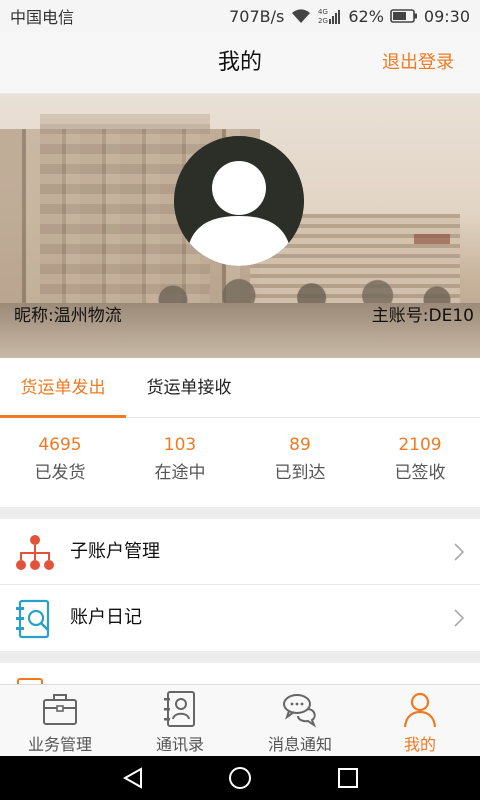 The width and height of the screenshot is (480, 800). What do you see at coordinates (179, 709) in the screenshot?
I see `contacts-icon` at bounding box center [179, 709].